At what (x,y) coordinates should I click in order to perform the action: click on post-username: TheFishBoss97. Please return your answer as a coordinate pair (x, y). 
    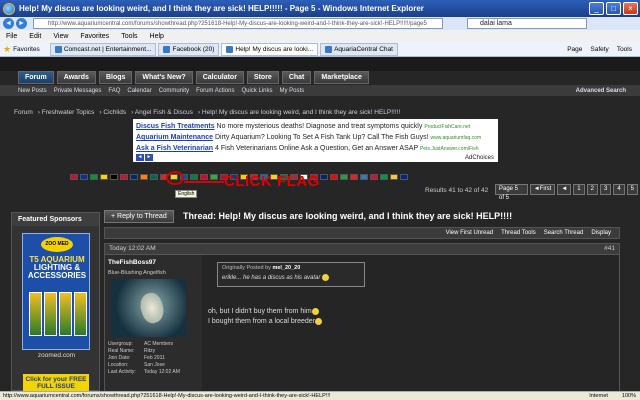
    Looking at the image, I should click on (132, 262).